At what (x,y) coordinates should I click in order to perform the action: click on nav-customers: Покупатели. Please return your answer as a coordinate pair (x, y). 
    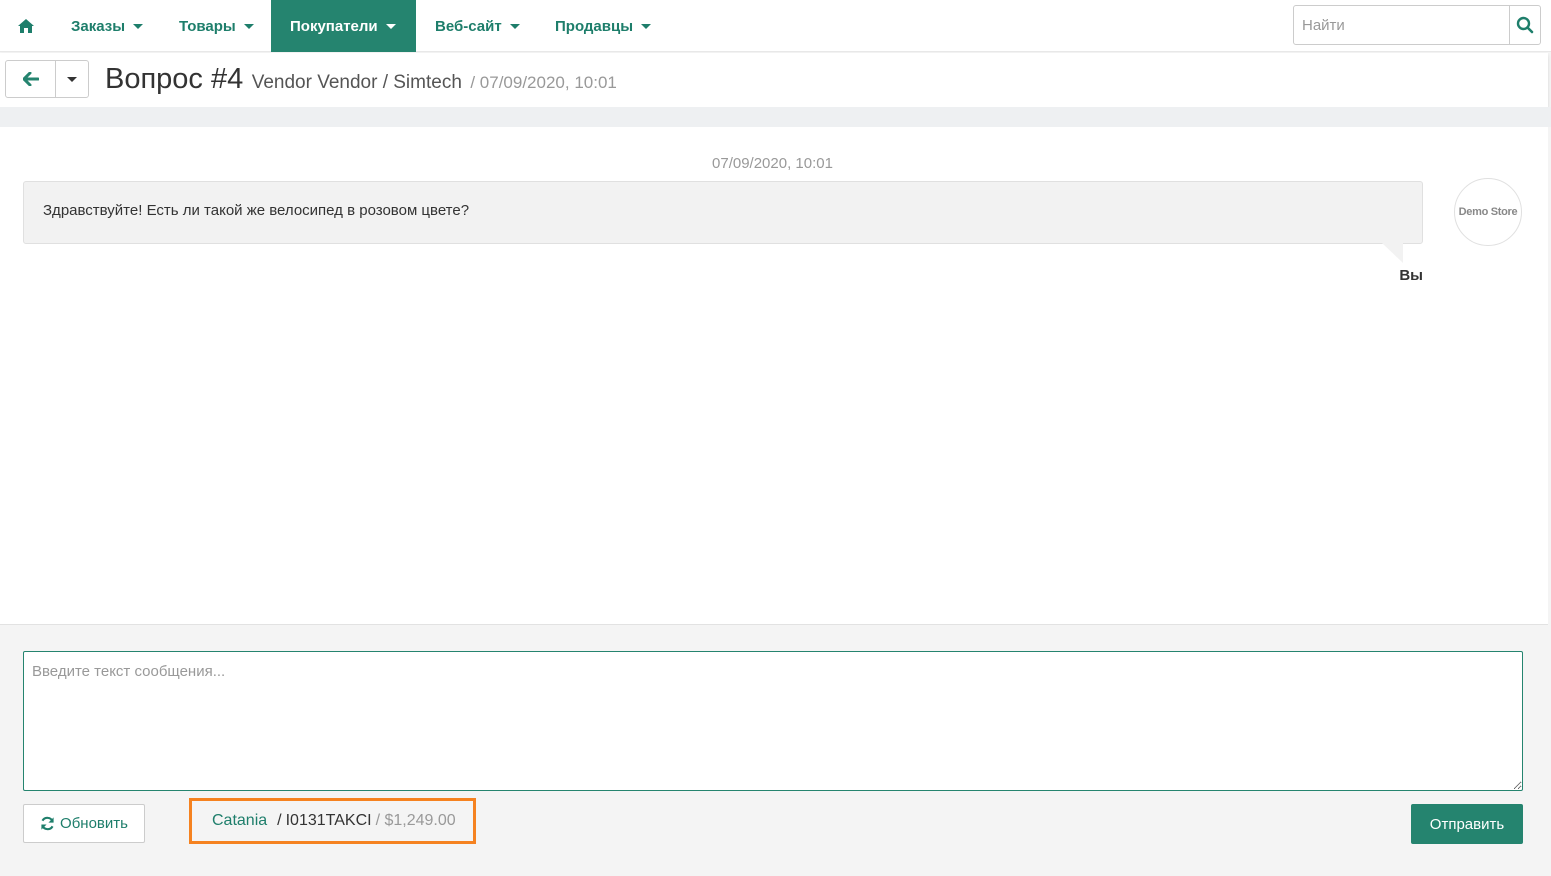
    Looking at the image, I should click on (343, 26).